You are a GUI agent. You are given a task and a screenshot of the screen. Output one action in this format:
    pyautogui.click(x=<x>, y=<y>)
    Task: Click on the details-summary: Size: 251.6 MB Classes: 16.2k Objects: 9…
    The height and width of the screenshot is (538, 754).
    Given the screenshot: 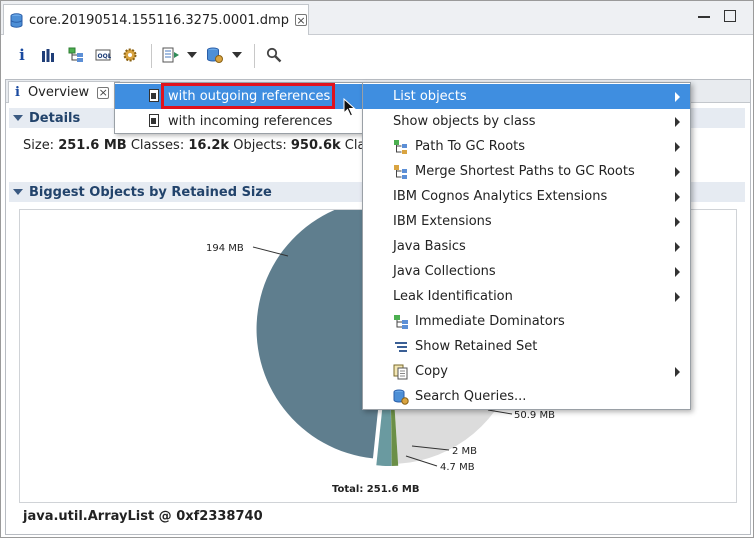 What is the action you would take?
    pyautogui.click(x=194, y=145)
    